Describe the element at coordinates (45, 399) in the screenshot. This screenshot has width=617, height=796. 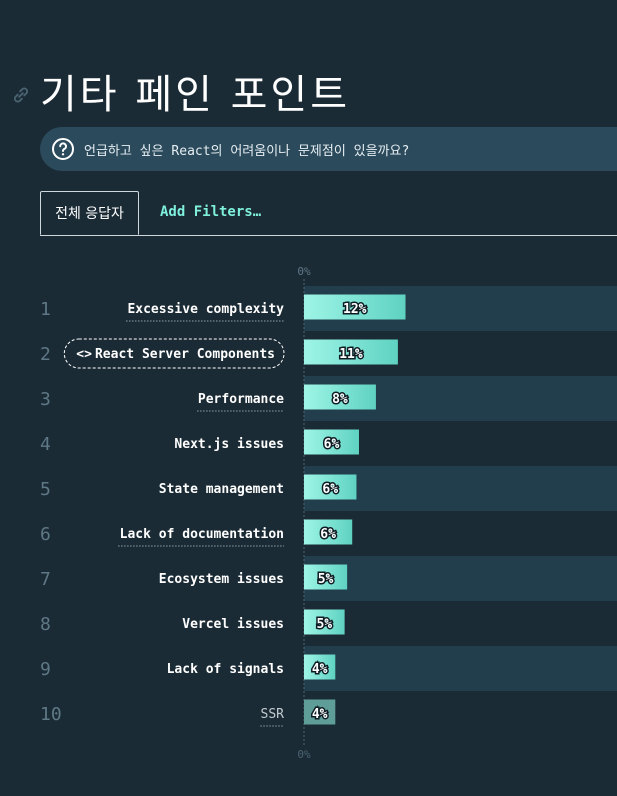
I see `rank-number: 3` at that location.